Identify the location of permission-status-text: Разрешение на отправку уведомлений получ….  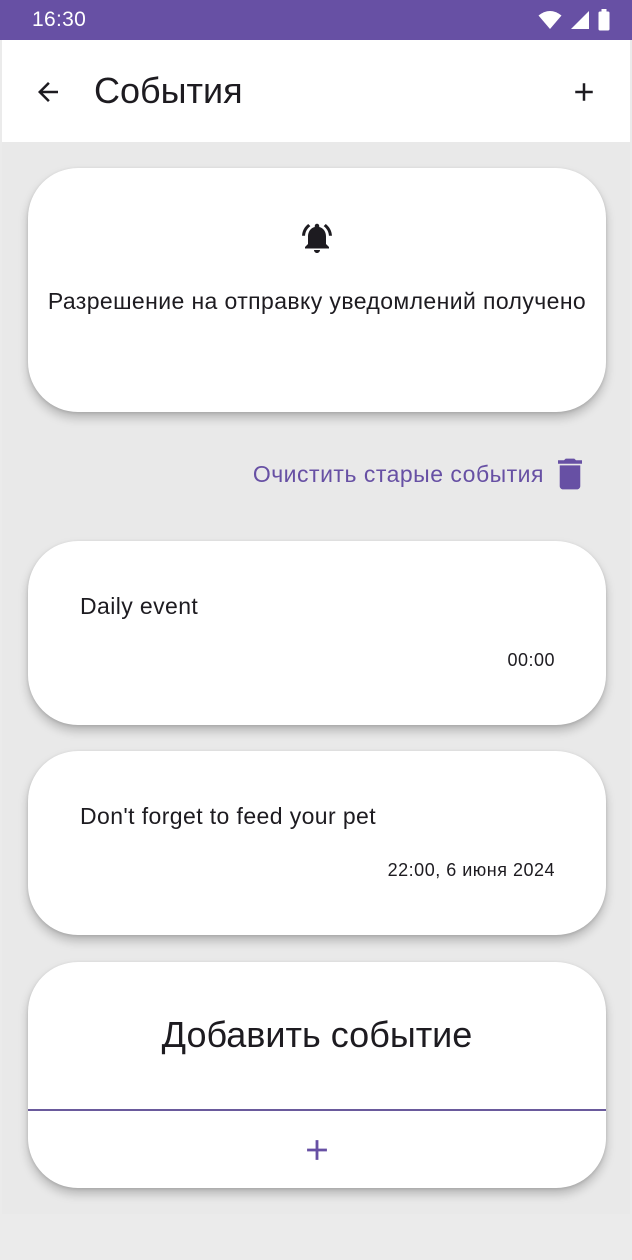
(317, 301).